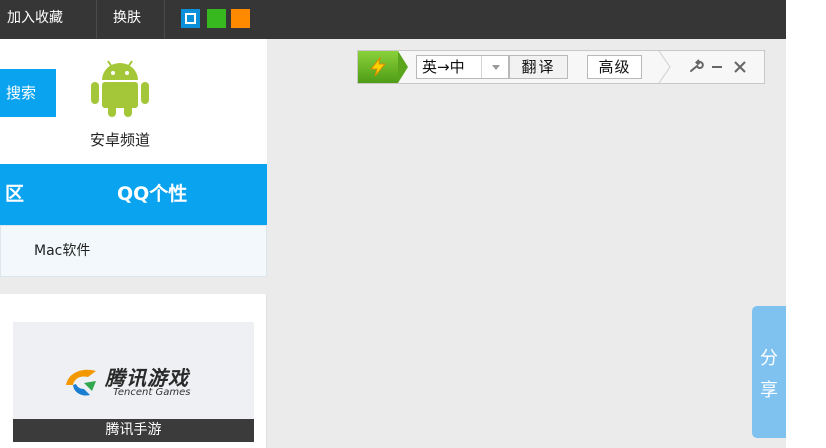 The width and height of the screenshot is (826, 448). What do you see at coordinates (216, 18) in the screenshot?
I see `skin-green-swatch` at bounding box center [216, 18].